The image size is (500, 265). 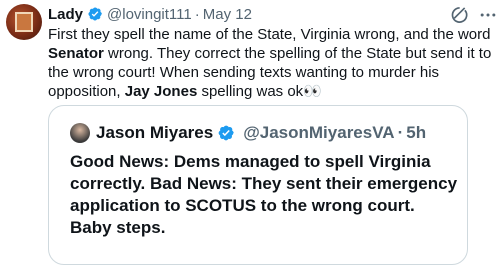 I want to click on quoted-author-handle: @JasonMiyaresVA, so click(x=318, y=133).